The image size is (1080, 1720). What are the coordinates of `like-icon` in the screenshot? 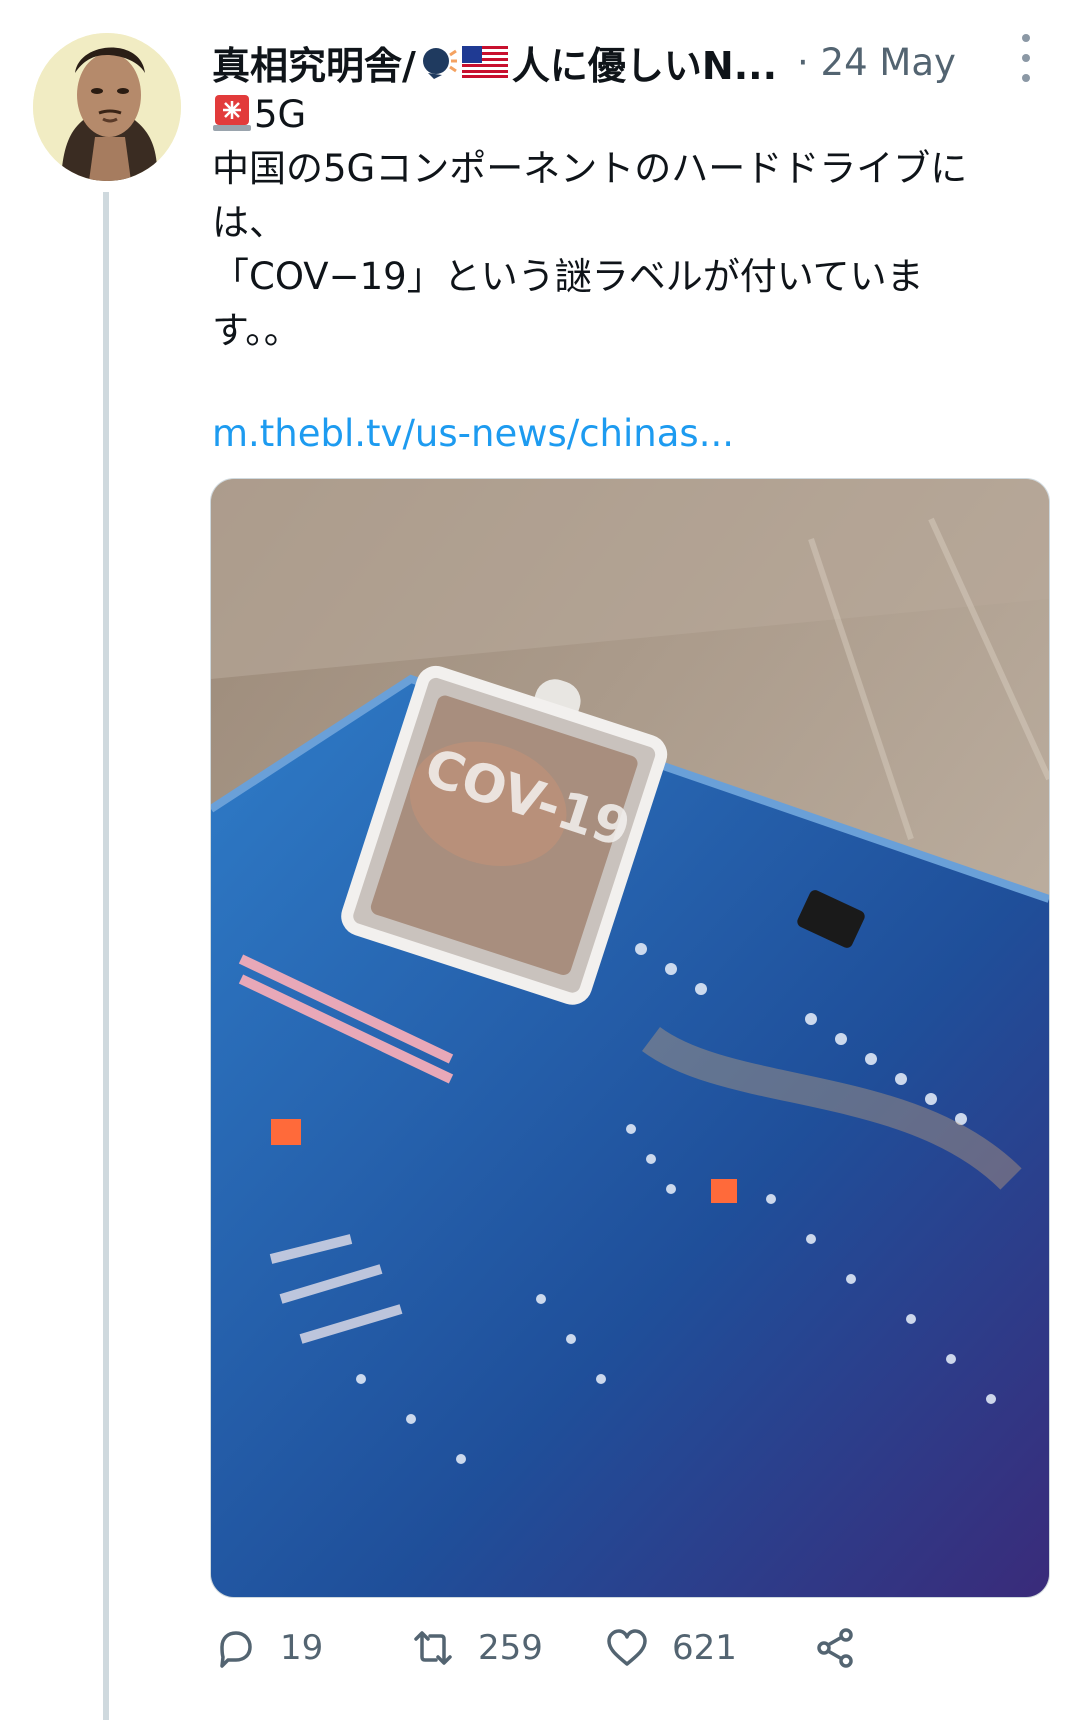 It's located at (627, 1647).